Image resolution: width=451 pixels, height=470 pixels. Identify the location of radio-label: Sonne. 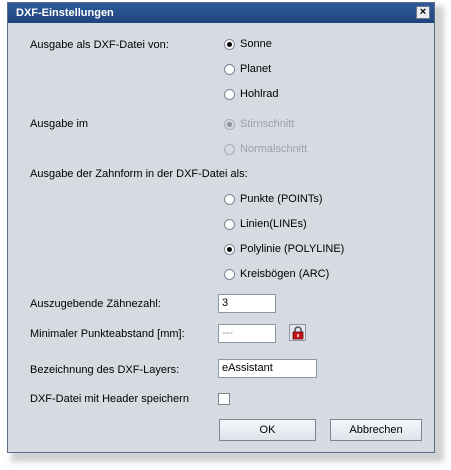
(256, 44).